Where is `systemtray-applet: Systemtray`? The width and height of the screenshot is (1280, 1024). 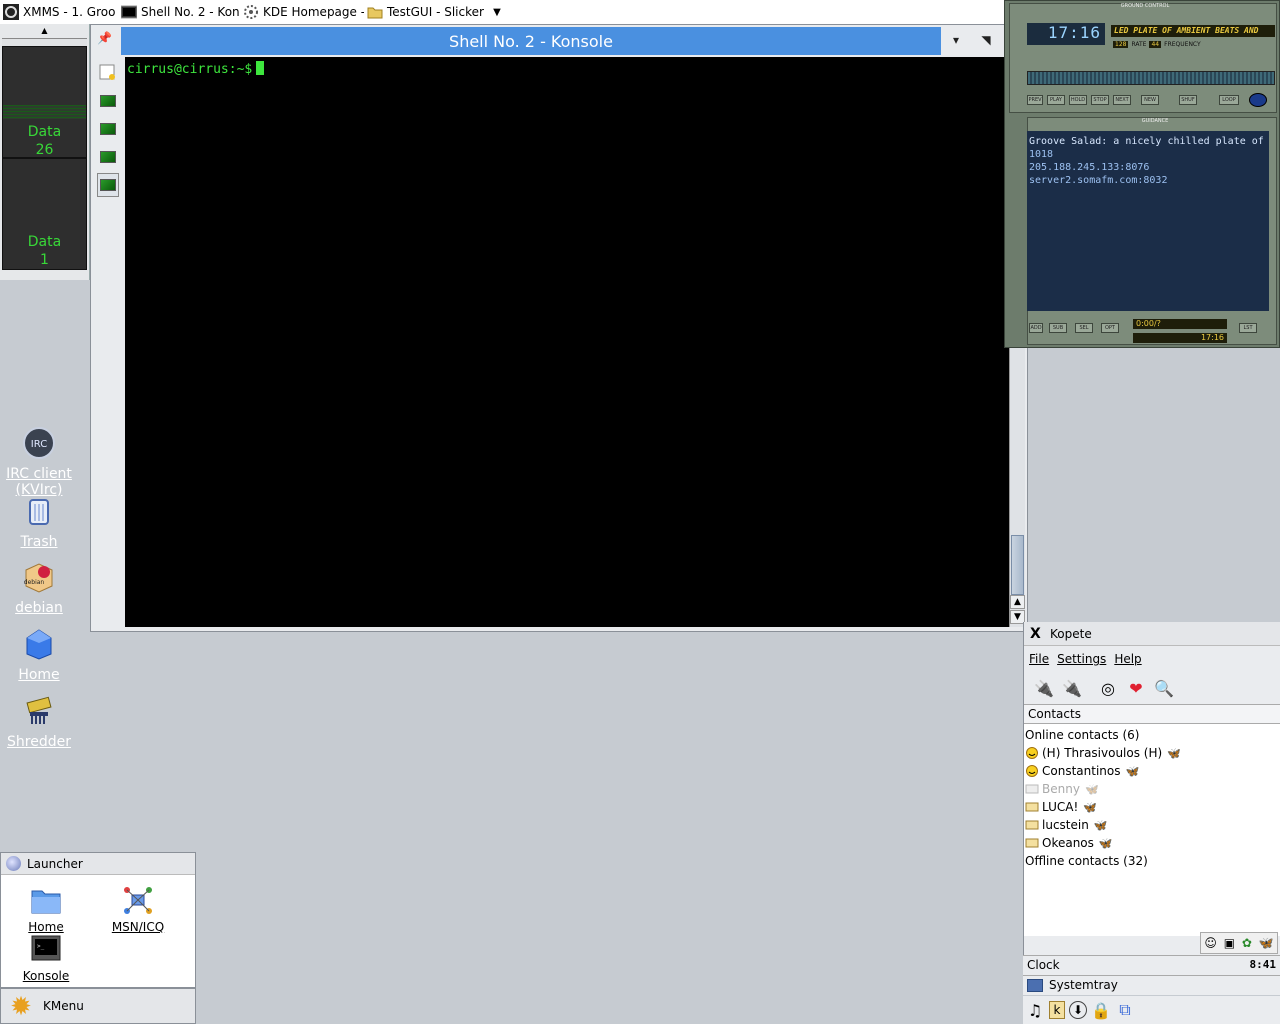
systemtray-applet: Systemtray is located at coordinates (1151, 985).